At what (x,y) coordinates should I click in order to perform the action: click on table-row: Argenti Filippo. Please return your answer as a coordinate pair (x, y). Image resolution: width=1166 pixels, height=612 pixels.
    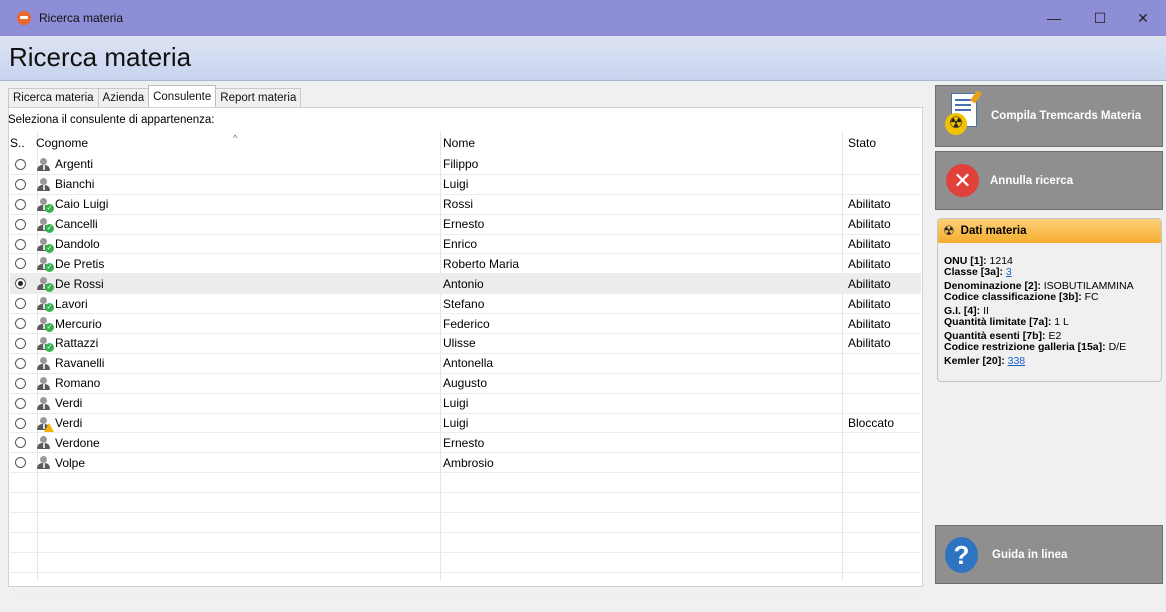
    Looking at the image, I should click on (465, 165).